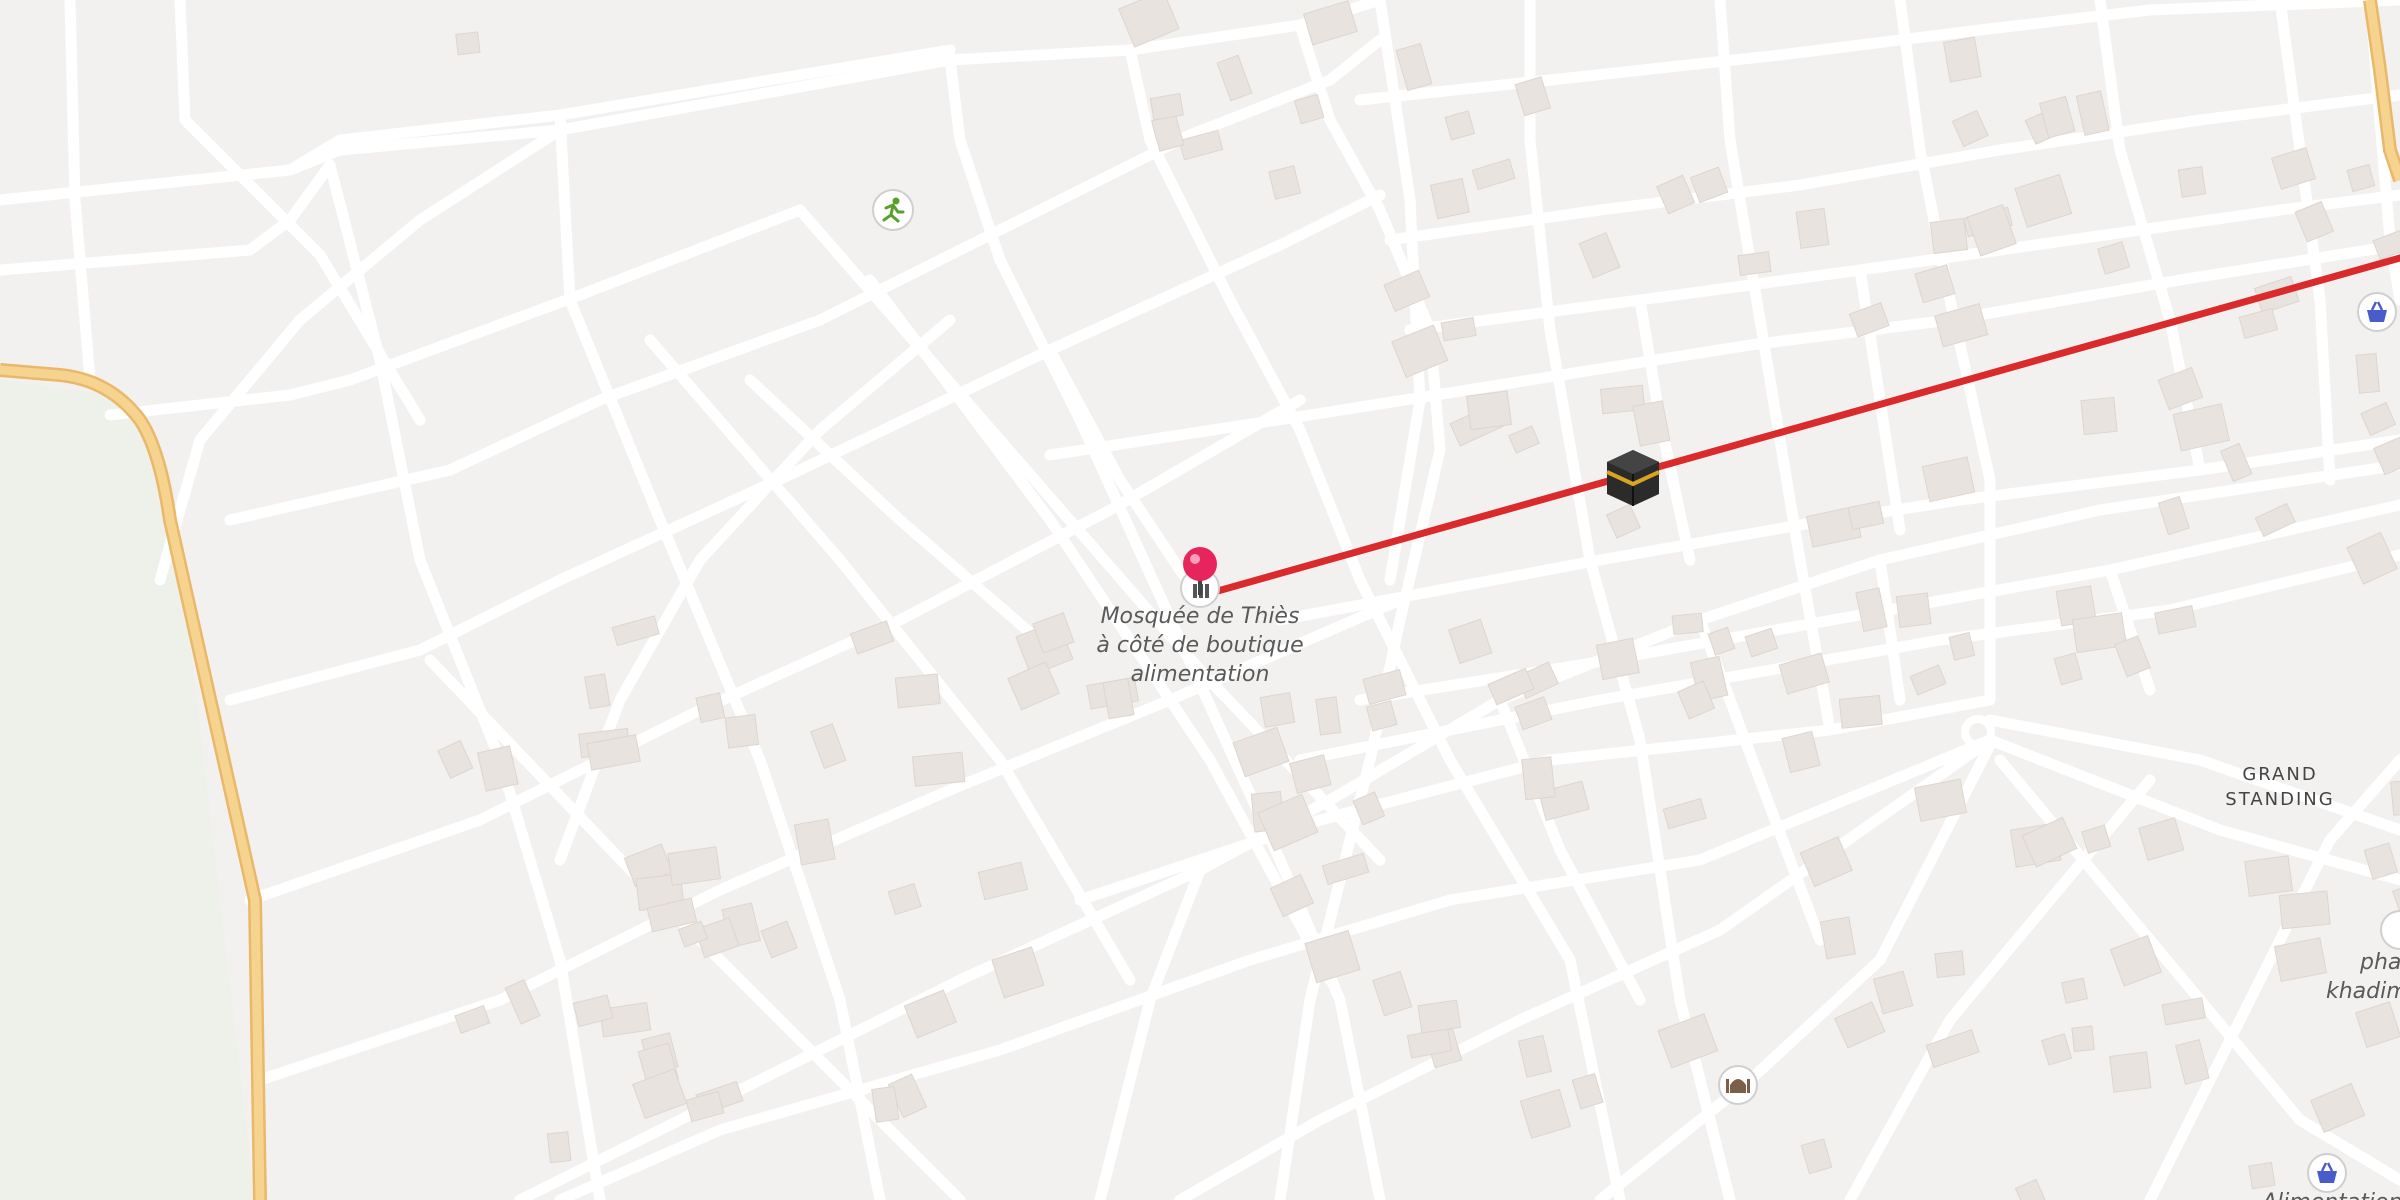 The width and height of the screenshot is (2400, 1200). I want to click on poi-label-alimentation: Alimentation, so click(2331, 1194).